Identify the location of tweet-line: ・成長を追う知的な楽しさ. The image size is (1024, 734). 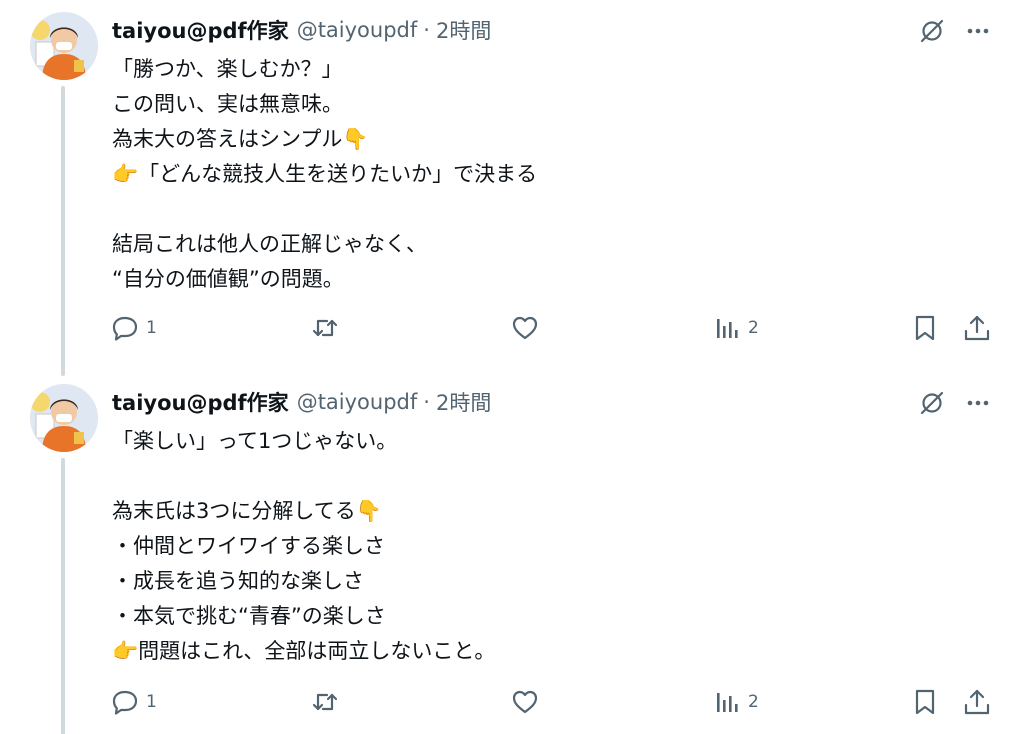
(238, 581).